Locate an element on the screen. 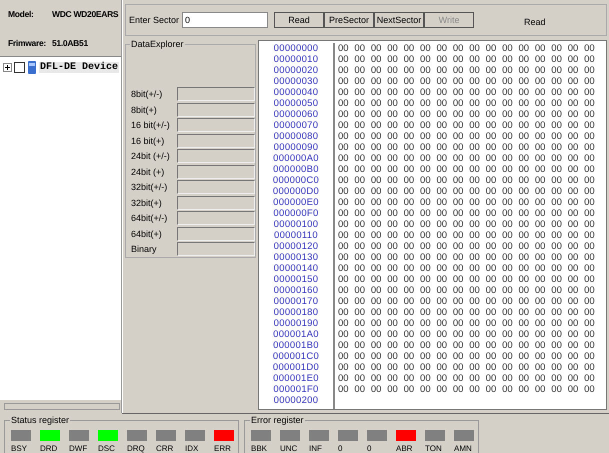 The height and width of the screenshot is (453, 609). register-bit-label: BSY is located at coordinates (19, 448).